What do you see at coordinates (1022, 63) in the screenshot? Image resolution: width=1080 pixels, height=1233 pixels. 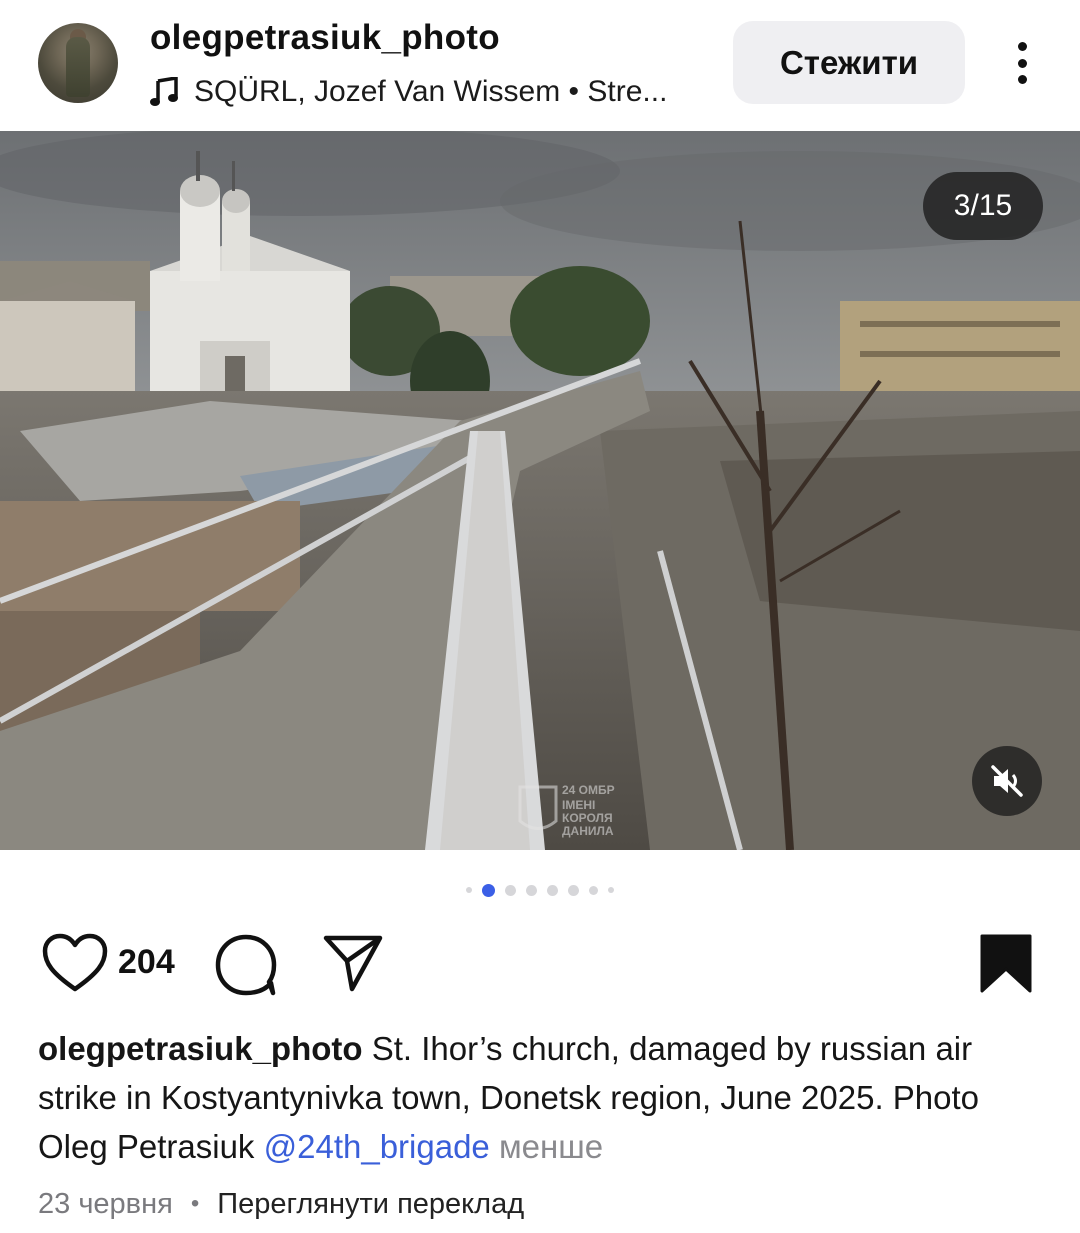 I see `more-icon` at bounding box center [1022, 63].